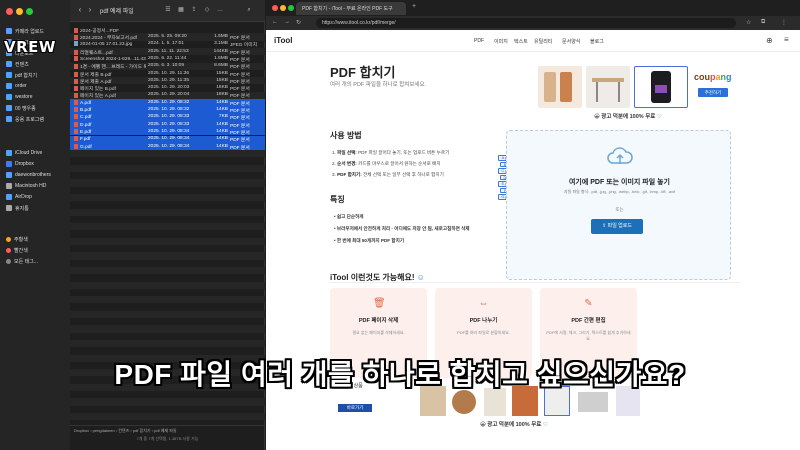 This screenshot has height=450, width=800. What do you see at coordinates (275, 22) in the screenshot?
I see `back-icon: ←` at bounding box center [275, 22].